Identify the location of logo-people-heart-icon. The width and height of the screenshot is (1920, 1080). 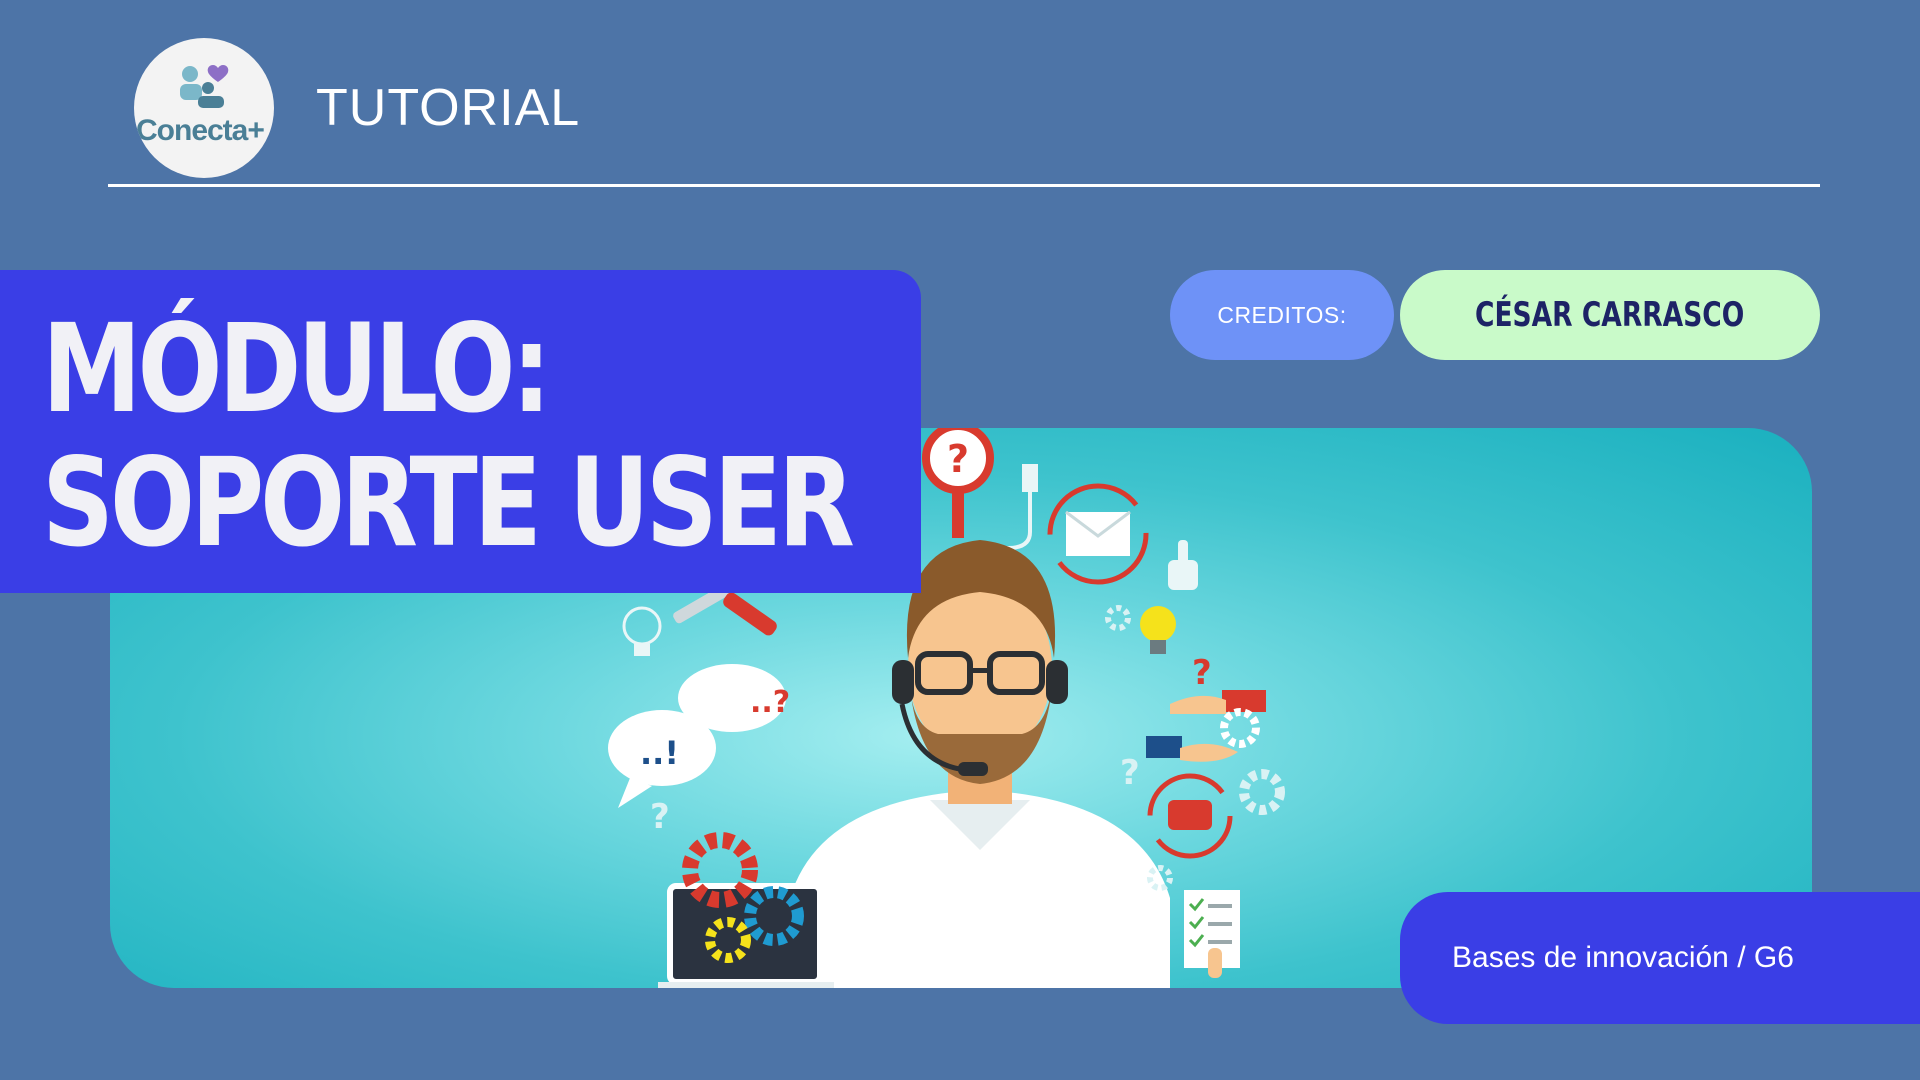
(204, 86).